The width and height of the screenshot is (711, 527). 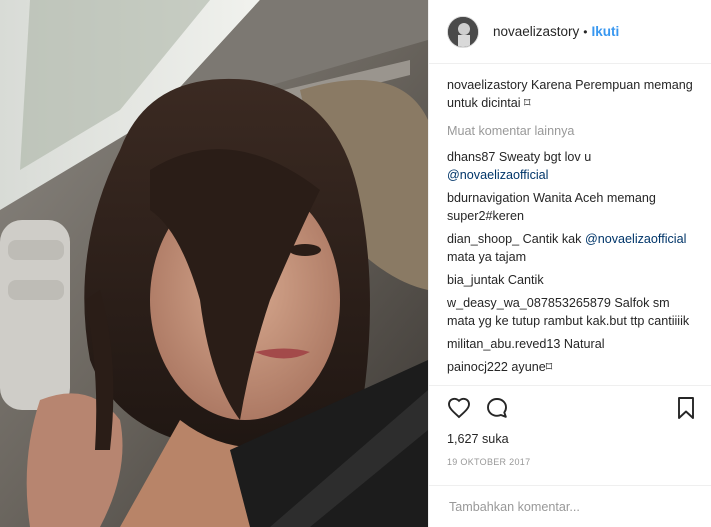 I want to click on comment-username: dhans87, so click(x=471, y=157).